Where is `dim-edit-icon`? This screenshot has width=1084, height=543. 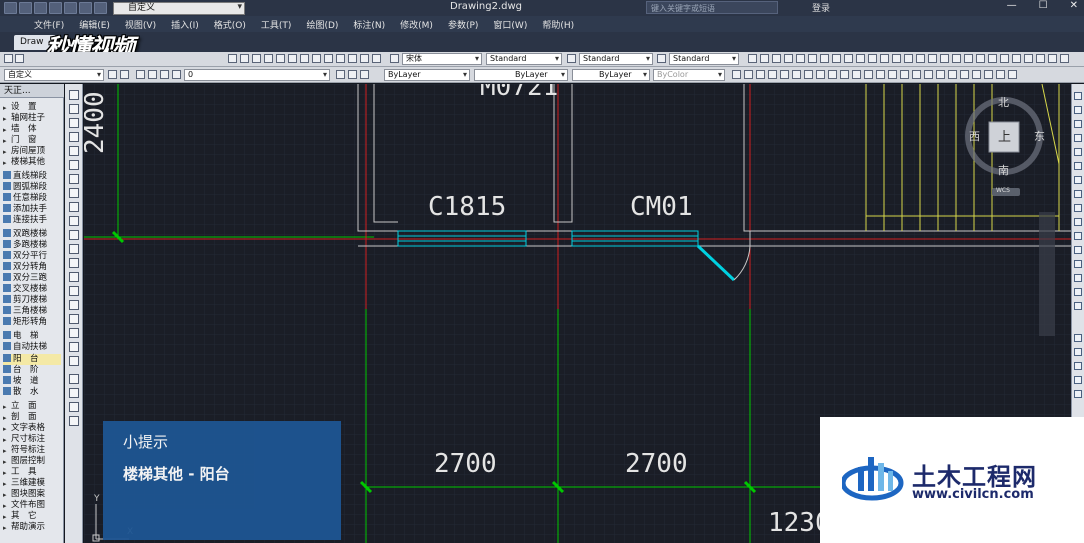
dim-edit-icon is located at coordinates (956, 58).